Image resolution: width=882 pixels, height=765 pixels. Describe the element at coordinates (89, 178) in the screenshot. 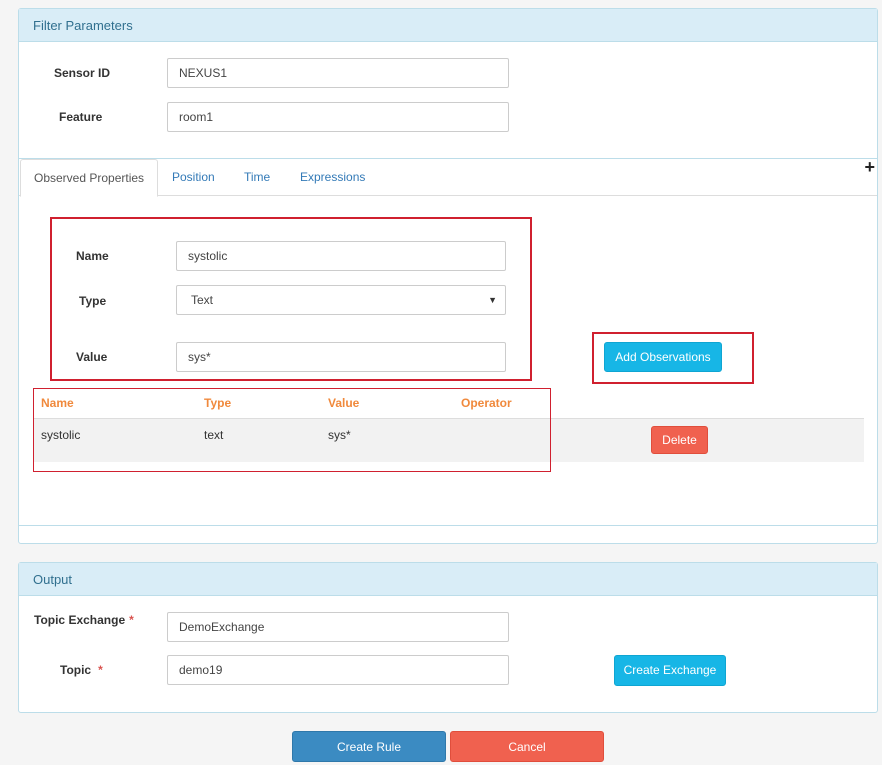

I see `tab-observed-properties: Observed Properties` at that location.